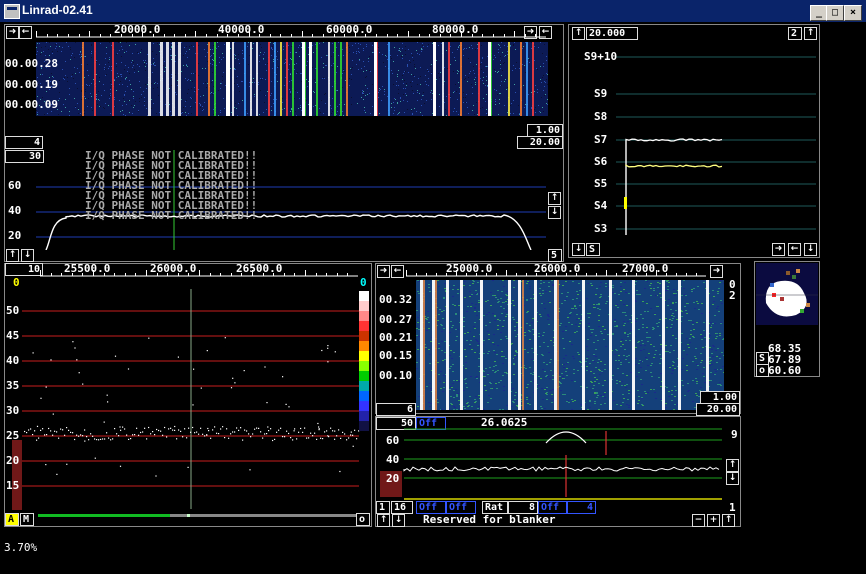 Image resolution: width=866 pixels, height=574 pixels. What do you see at coordinates (732, 465) in the screenshot?
I see `afc-up-arrow-icon: ↑` at bounding box center [732, 465].